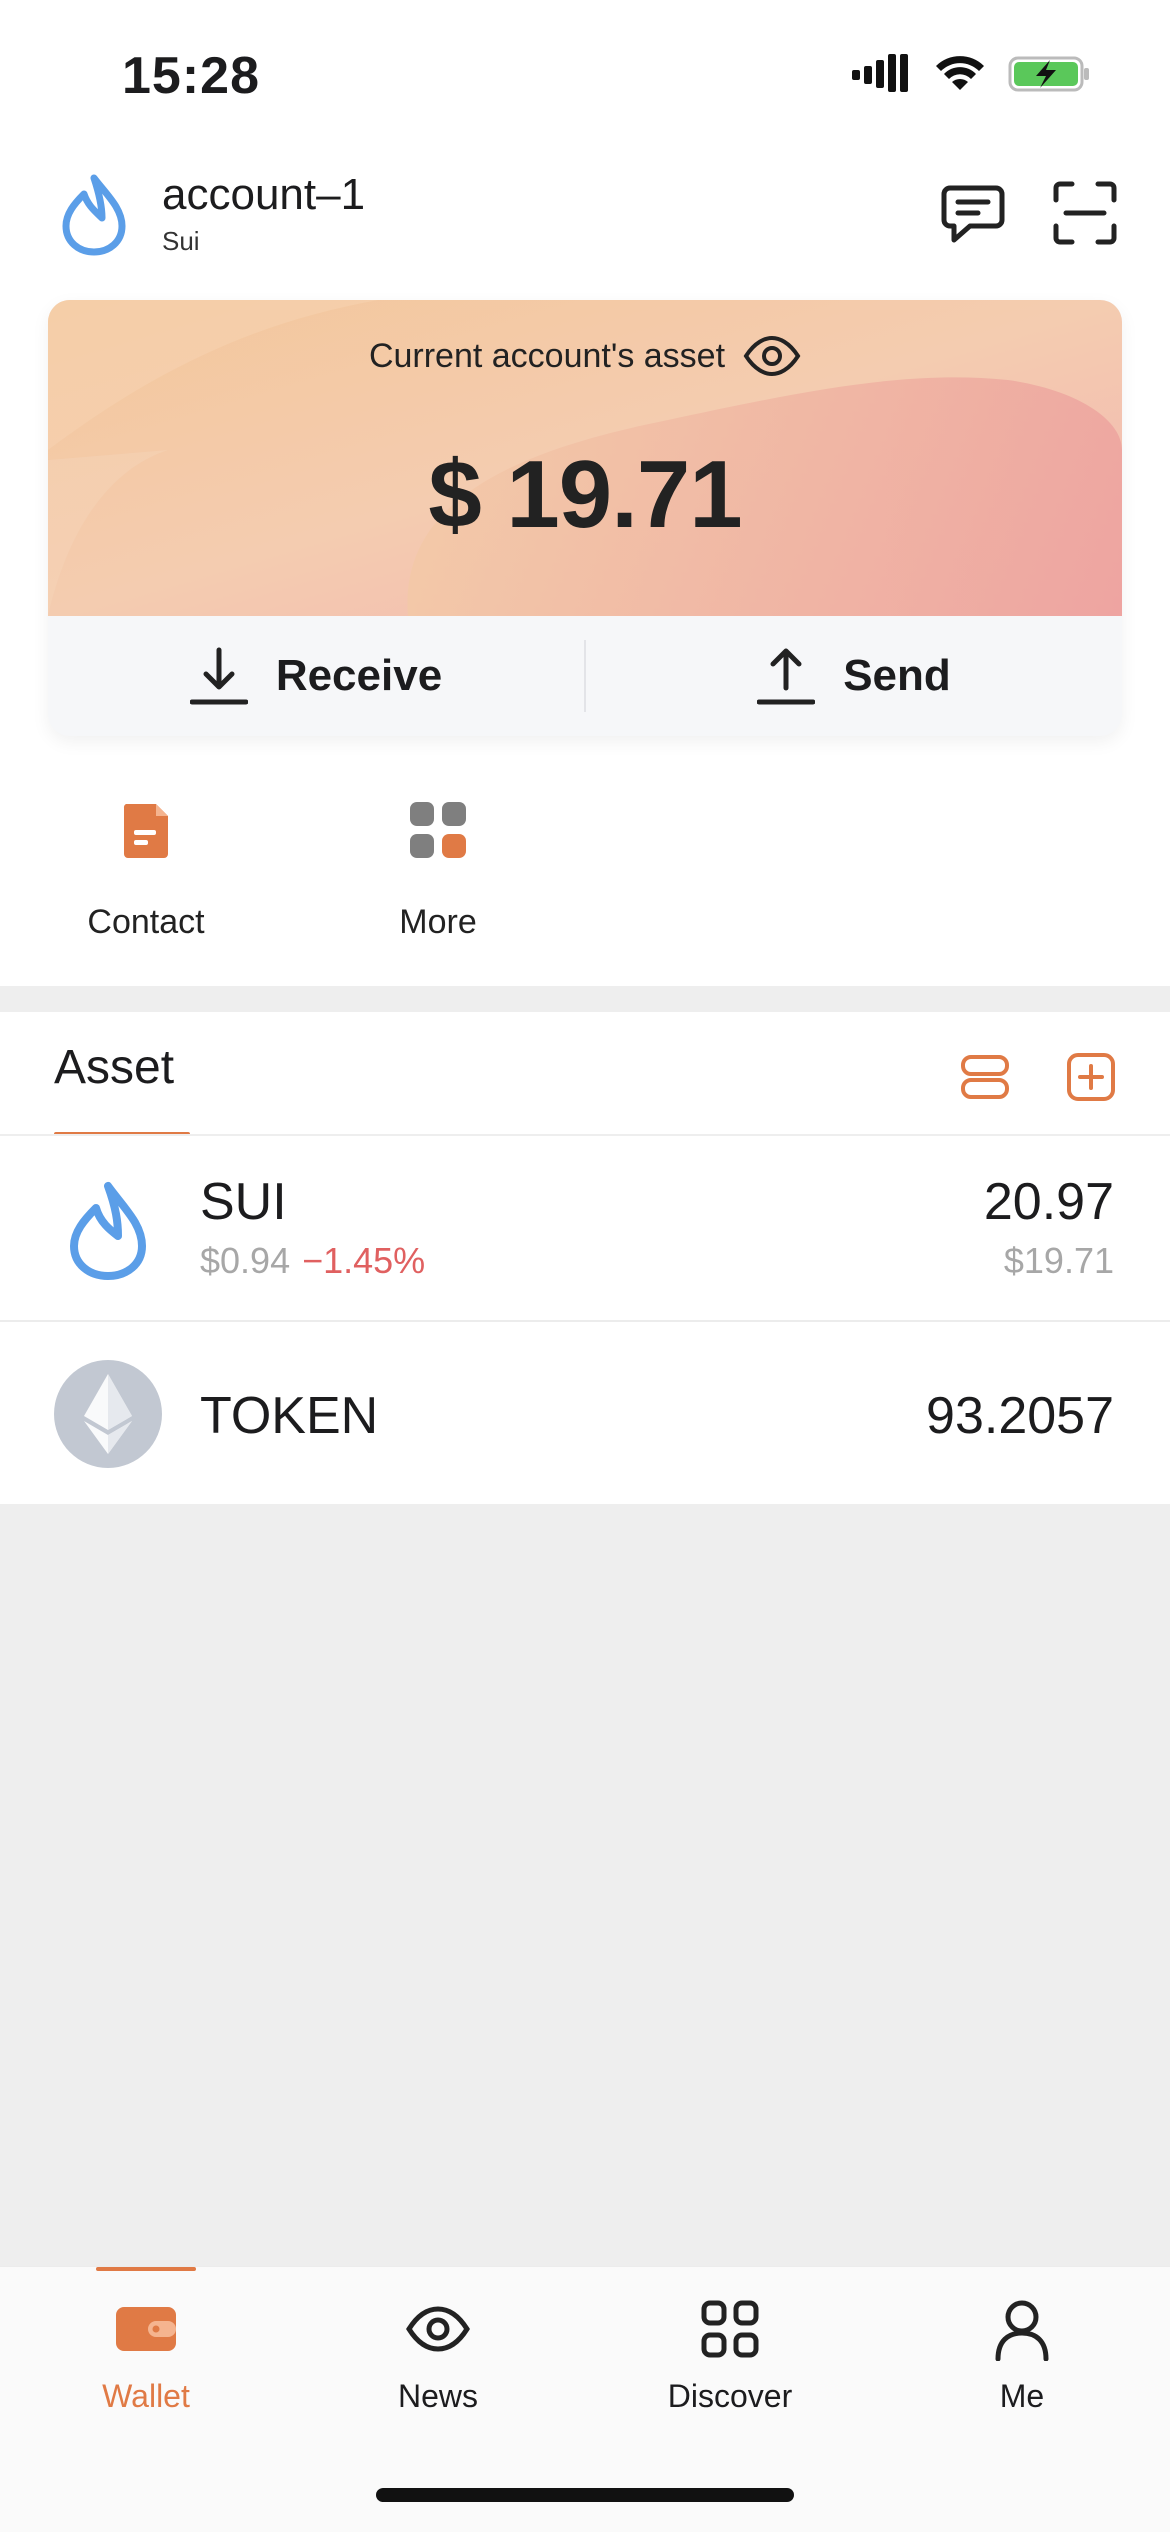 The image size is (1170, 2532). I want to click on token-value: $19.71, so click(1058, 1260).